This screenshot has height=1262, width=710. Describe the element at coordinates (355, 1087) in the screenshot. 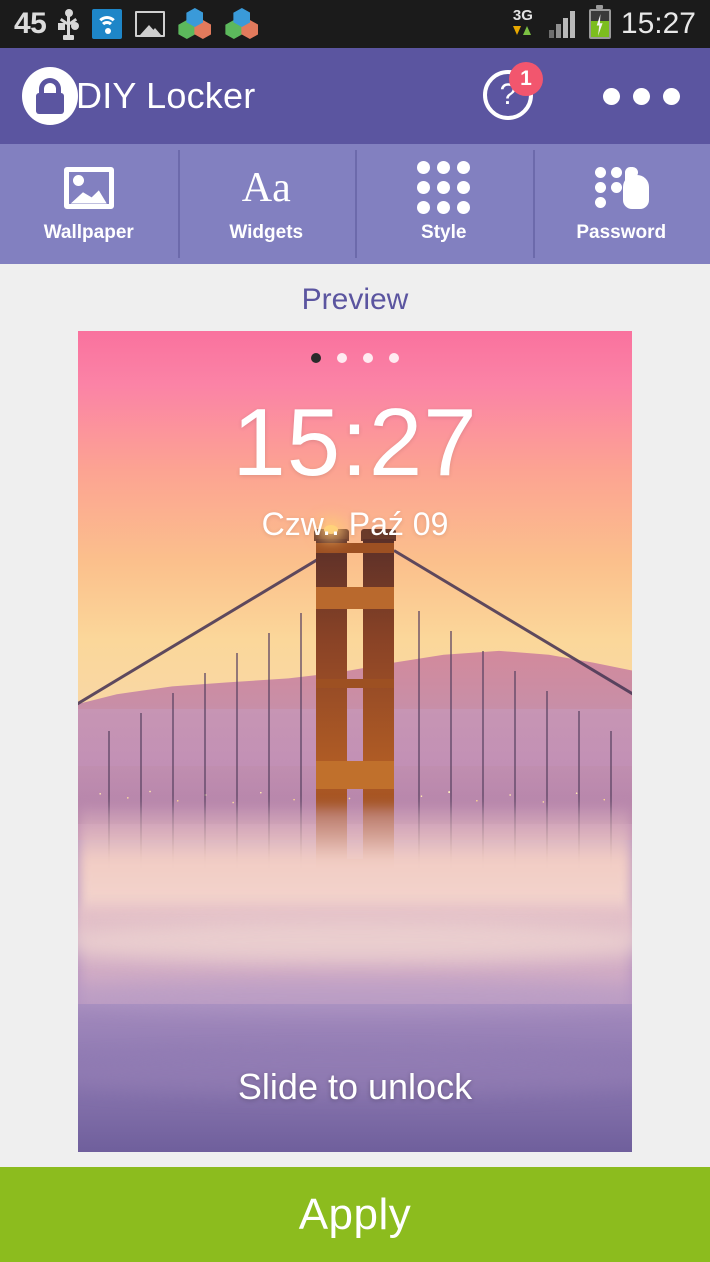

I see `slide-to-unlock-text: Slide to unlock` at that location.